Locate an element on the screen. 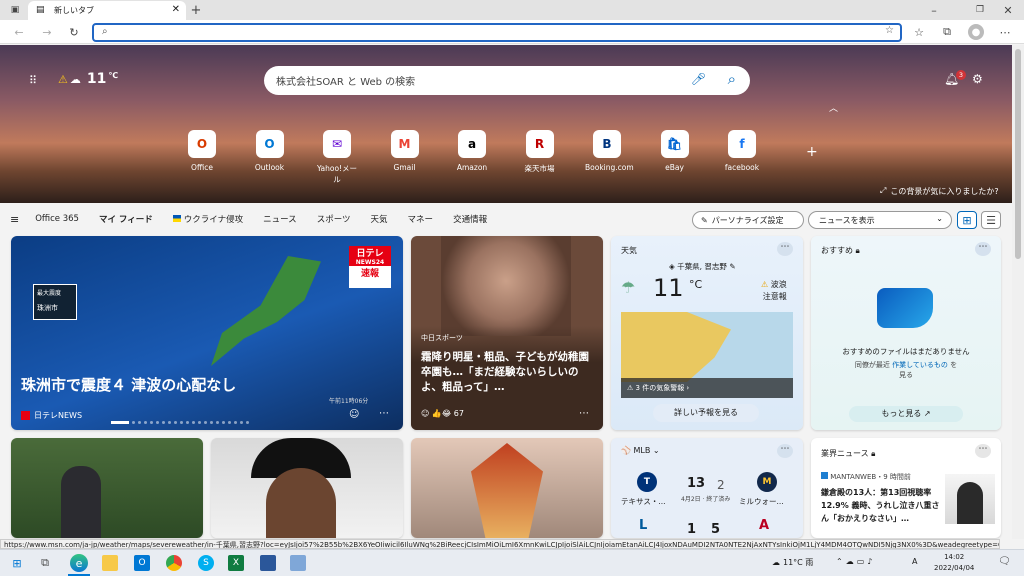 The height and width of the screenshot is (576, 1024). tray-icons: ⌃☁▭♪ is located at coordinates (855, 561).